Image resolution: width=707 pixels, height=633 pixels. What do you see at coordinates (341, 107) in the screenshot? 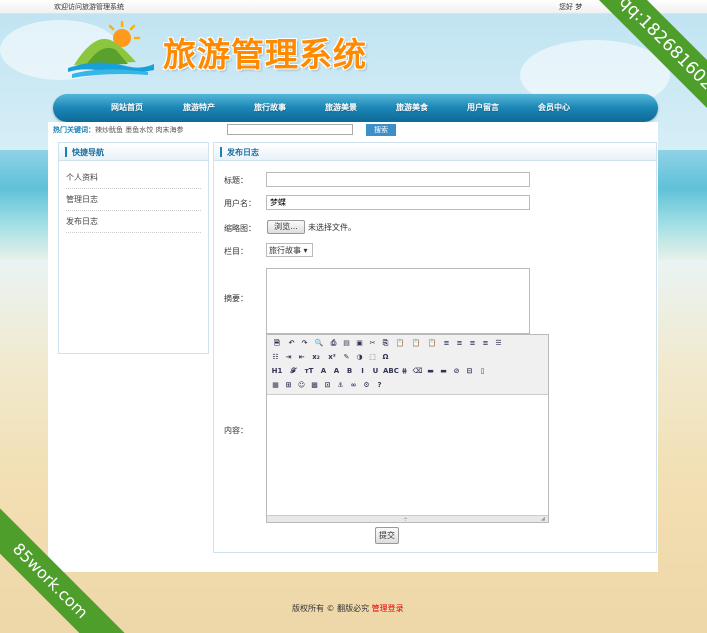
I see `nav-item-scenery: 旅游美景` at bounding box center [341, 107].